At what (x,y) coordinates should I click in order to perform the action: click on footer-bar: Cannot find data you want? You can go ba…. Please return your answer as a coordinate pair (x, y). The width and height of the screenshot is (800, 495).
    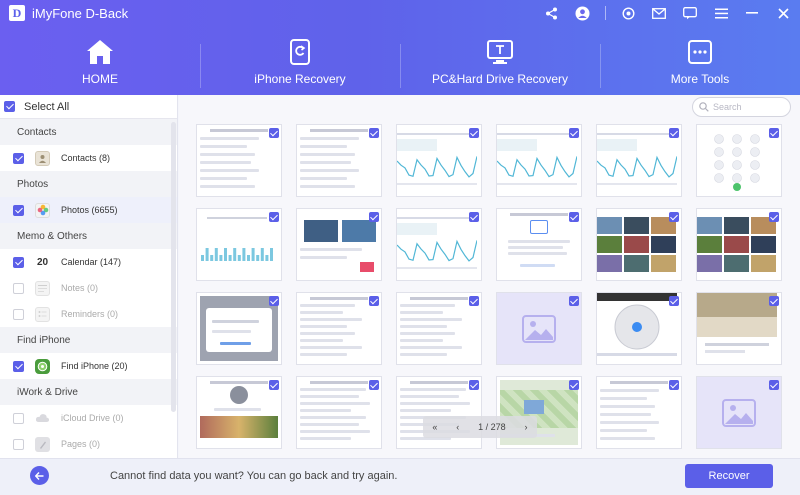
    Looking at the image, I should click on (400, 476).